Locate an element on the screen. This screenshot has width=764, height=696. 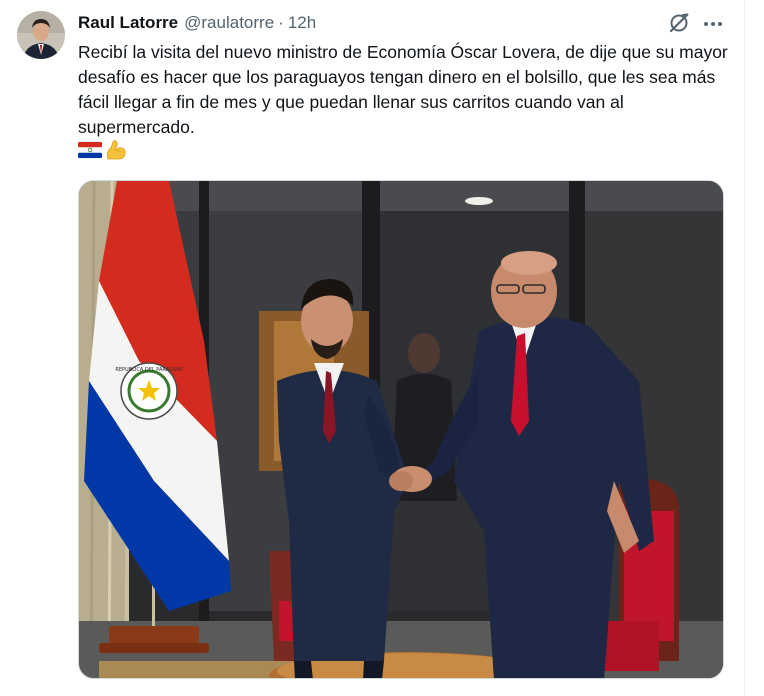
paraguay-flag-icon is located at coordinates (90, 152).